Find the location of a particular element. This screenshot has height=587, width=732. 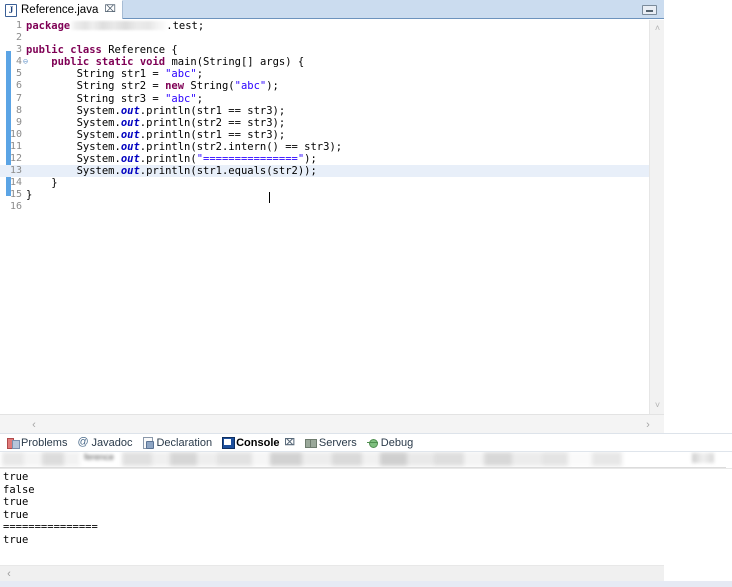

line-number: 10 is located at coordinates (15, 134).